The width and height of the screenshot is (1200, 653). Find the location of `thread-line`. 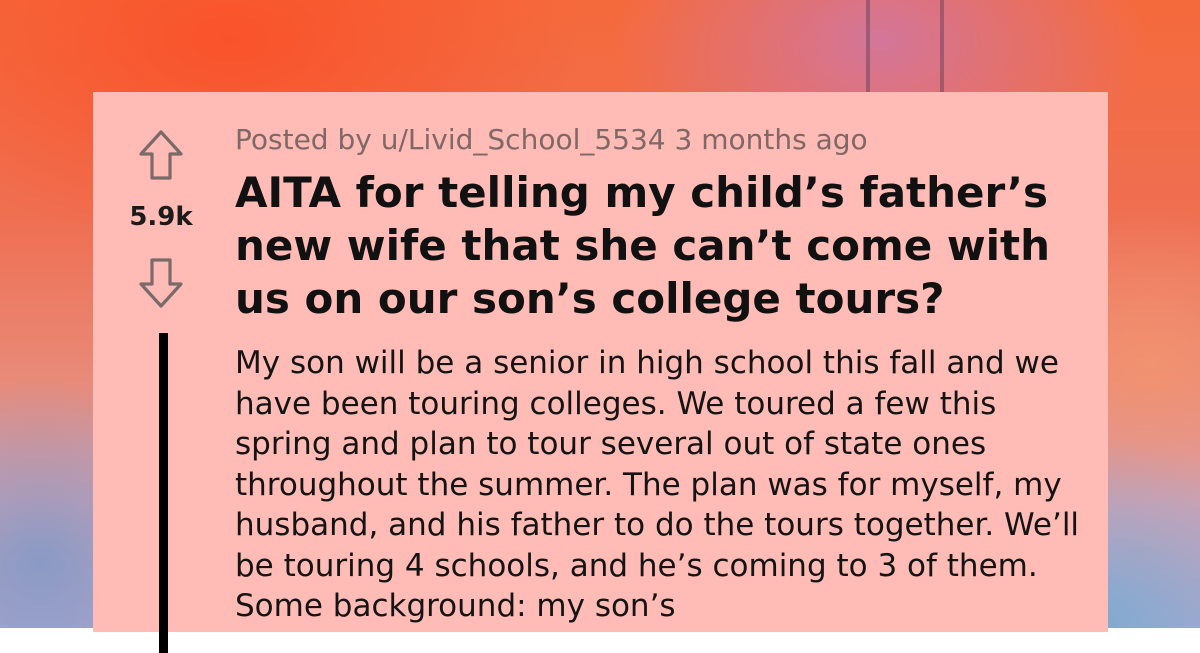

thread-line is located at coordinates (163, 493).